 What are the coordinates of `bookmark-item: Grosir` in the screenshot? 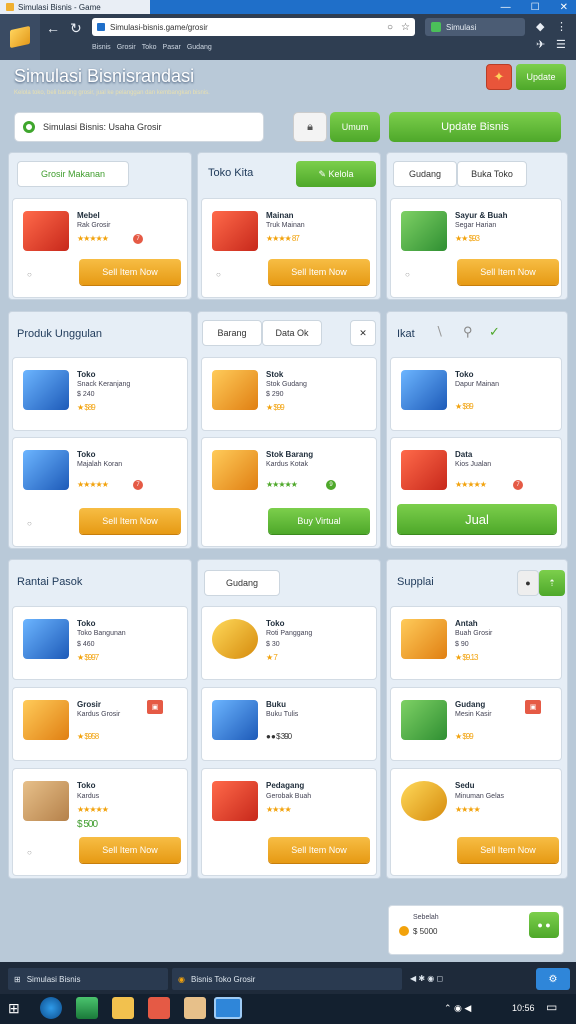 It's located at (126, 47).